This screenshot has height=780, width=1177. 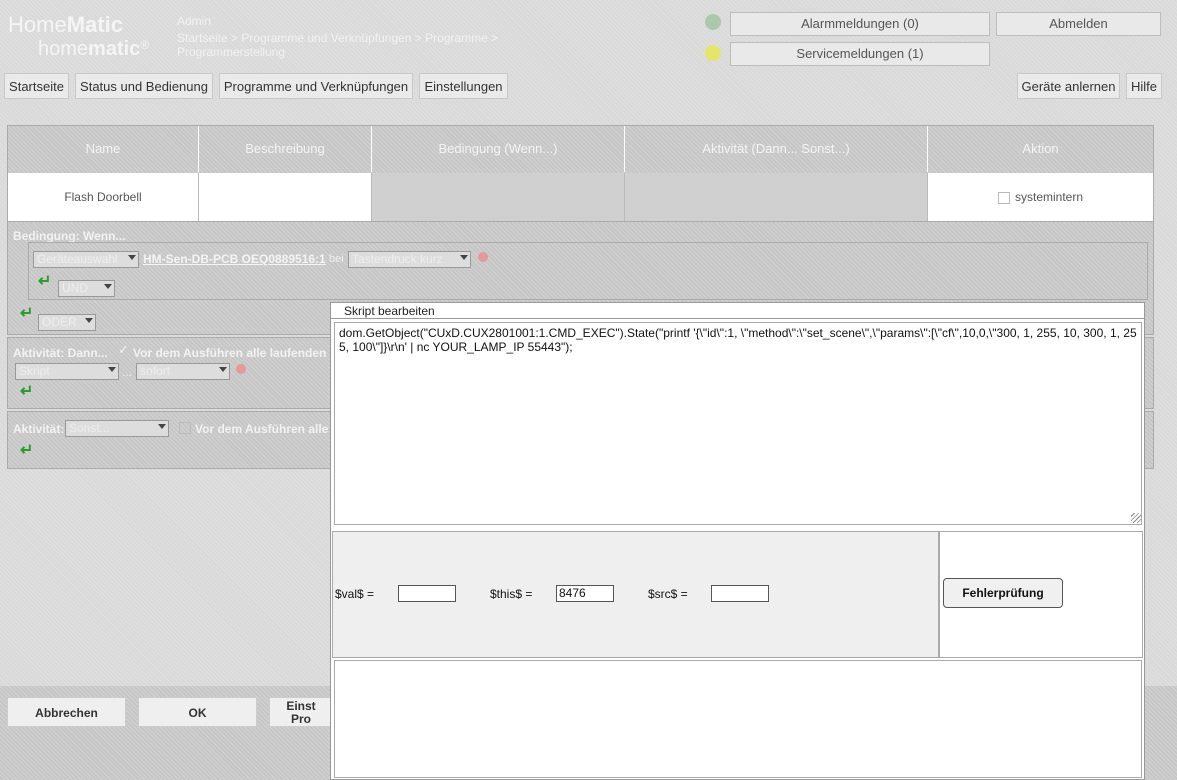 I want to click on this-label: $this$ =, so click(x=511, y=594).